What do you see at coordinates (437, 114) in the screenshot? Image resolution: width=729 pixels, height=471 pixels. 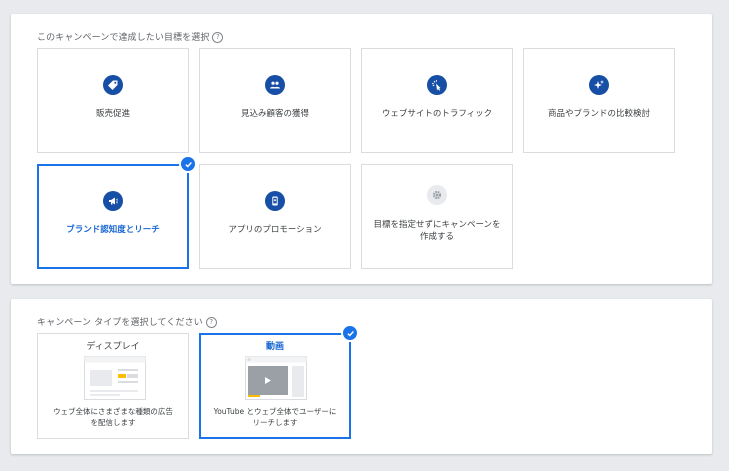 I see `goal-card-label: ウェブサイトのトラフィック` at bounding box center [437, 114].